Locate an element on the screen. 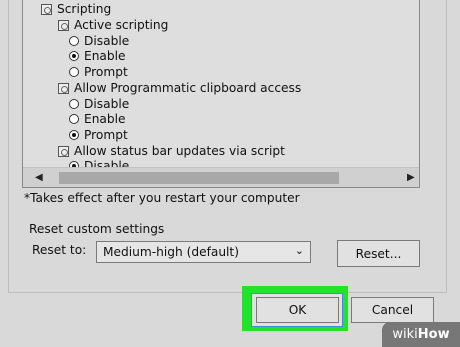 The width and height of the screenshot is (460, 347). scroll-left-icon: ◀ is located at coordinates (39, 178).